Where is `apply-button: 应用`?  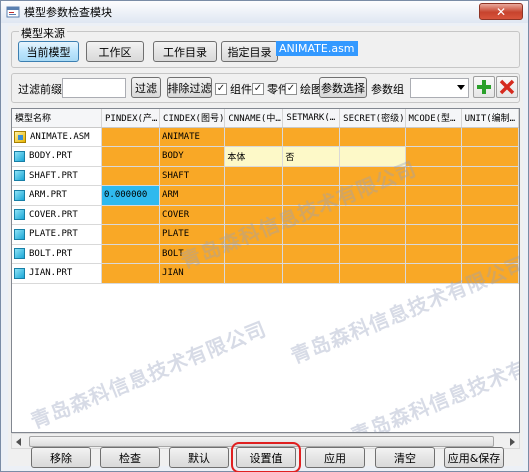 apply-button: 应用 is located at coordinates (335, 457).